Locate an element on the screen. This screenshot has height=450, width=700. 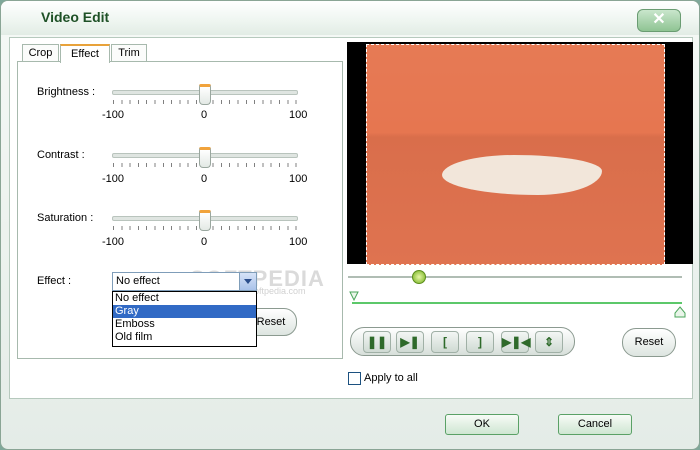
saturation-label: Saturation : is located at coordinates (65, 218).